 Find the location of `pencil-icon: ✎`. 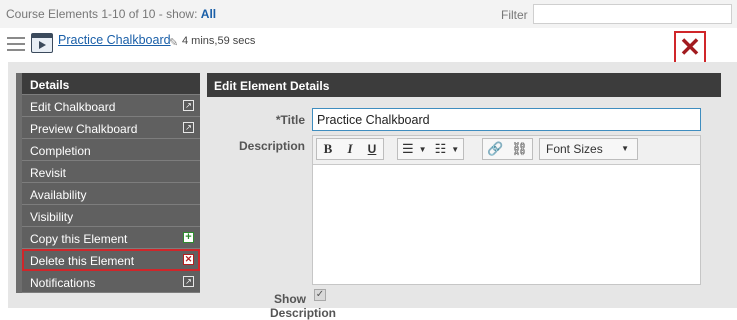

pencil-icon: ✎ is located at coordinates (173, 42).